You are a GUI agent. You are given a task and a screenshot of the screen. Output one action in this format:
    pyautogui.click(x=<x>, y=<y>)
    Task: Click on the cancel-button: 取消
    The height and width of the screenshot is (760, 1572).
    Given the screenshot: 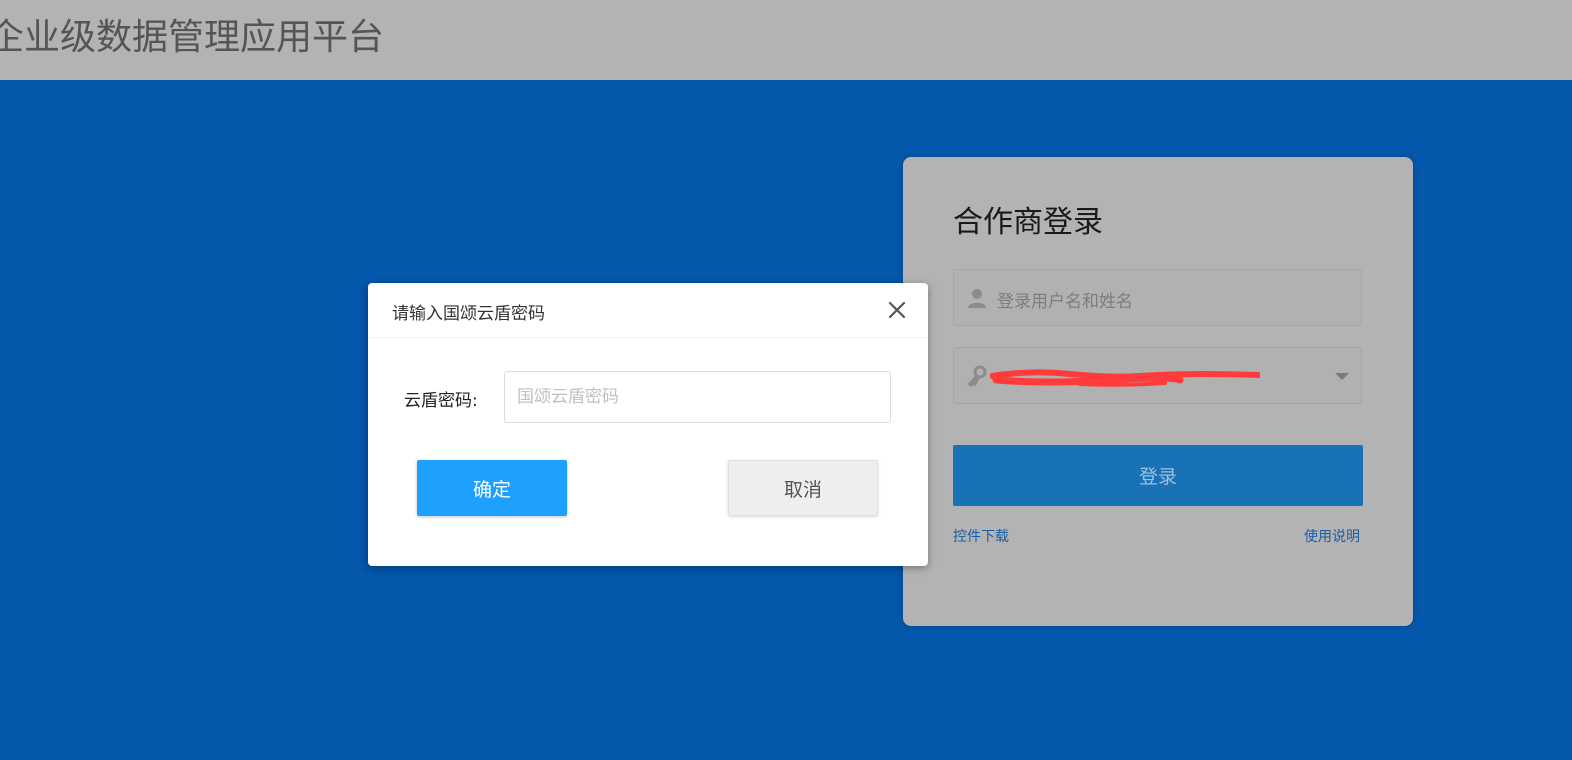 What is the action you would take?
    pyautogui.click(x=803, y=488)
    